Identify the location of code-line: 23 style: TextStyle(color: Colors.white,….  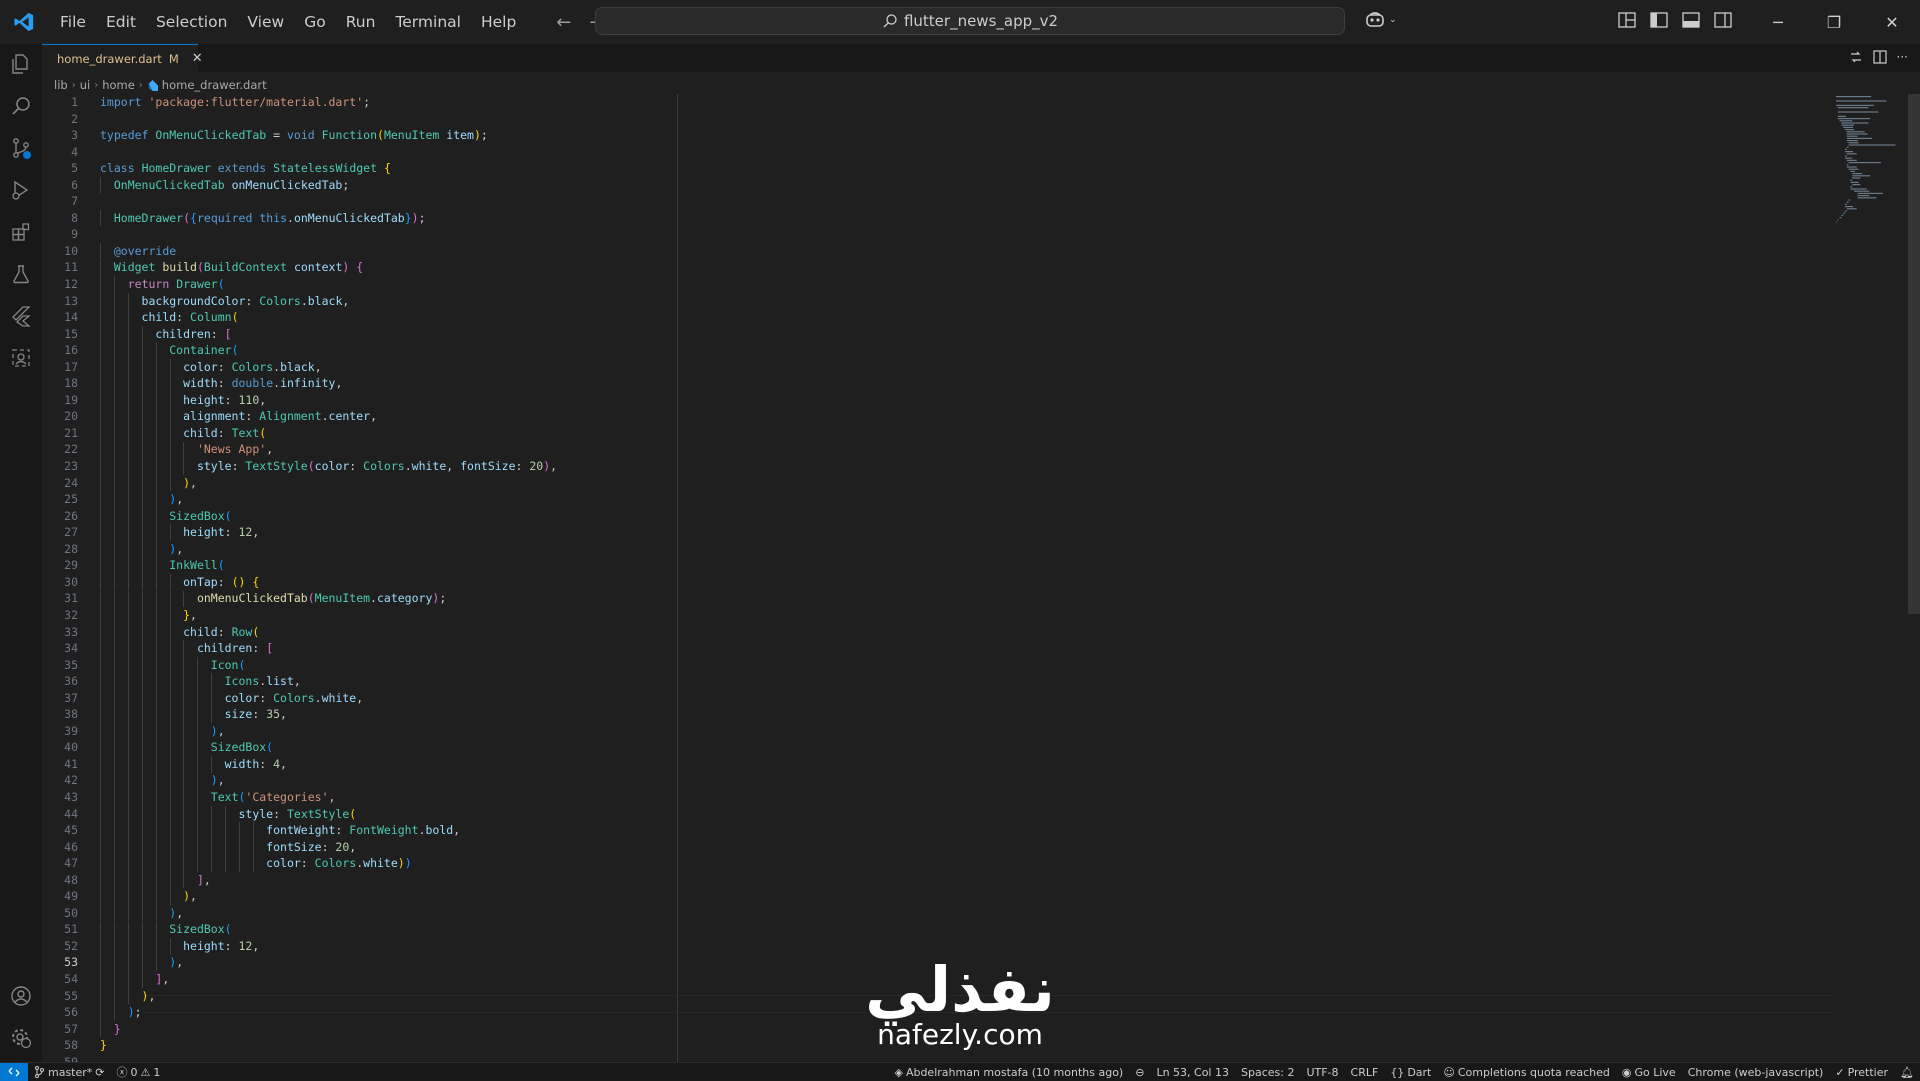
(922, 466).